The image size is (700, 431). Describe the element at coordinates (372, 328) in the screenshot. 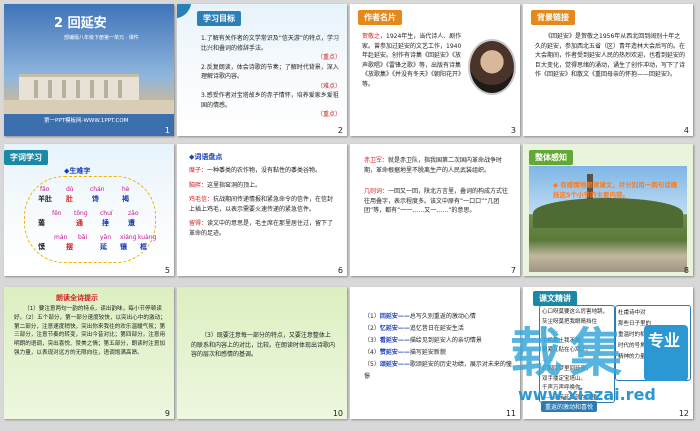

I see `item-index: （2）` at that location.